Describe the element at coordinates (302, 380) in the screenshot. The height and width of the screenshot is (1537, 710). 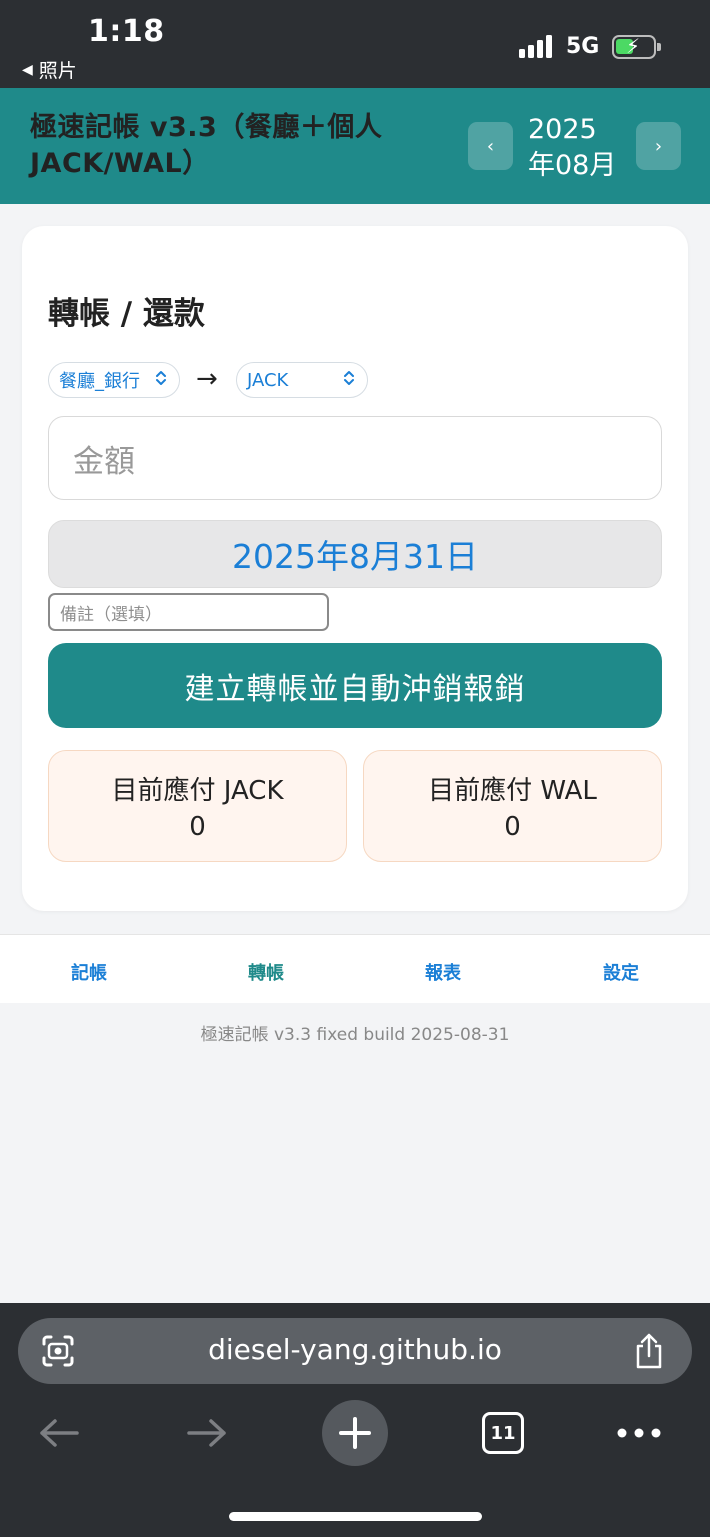
I see `to-account-select: JACK` at that location.